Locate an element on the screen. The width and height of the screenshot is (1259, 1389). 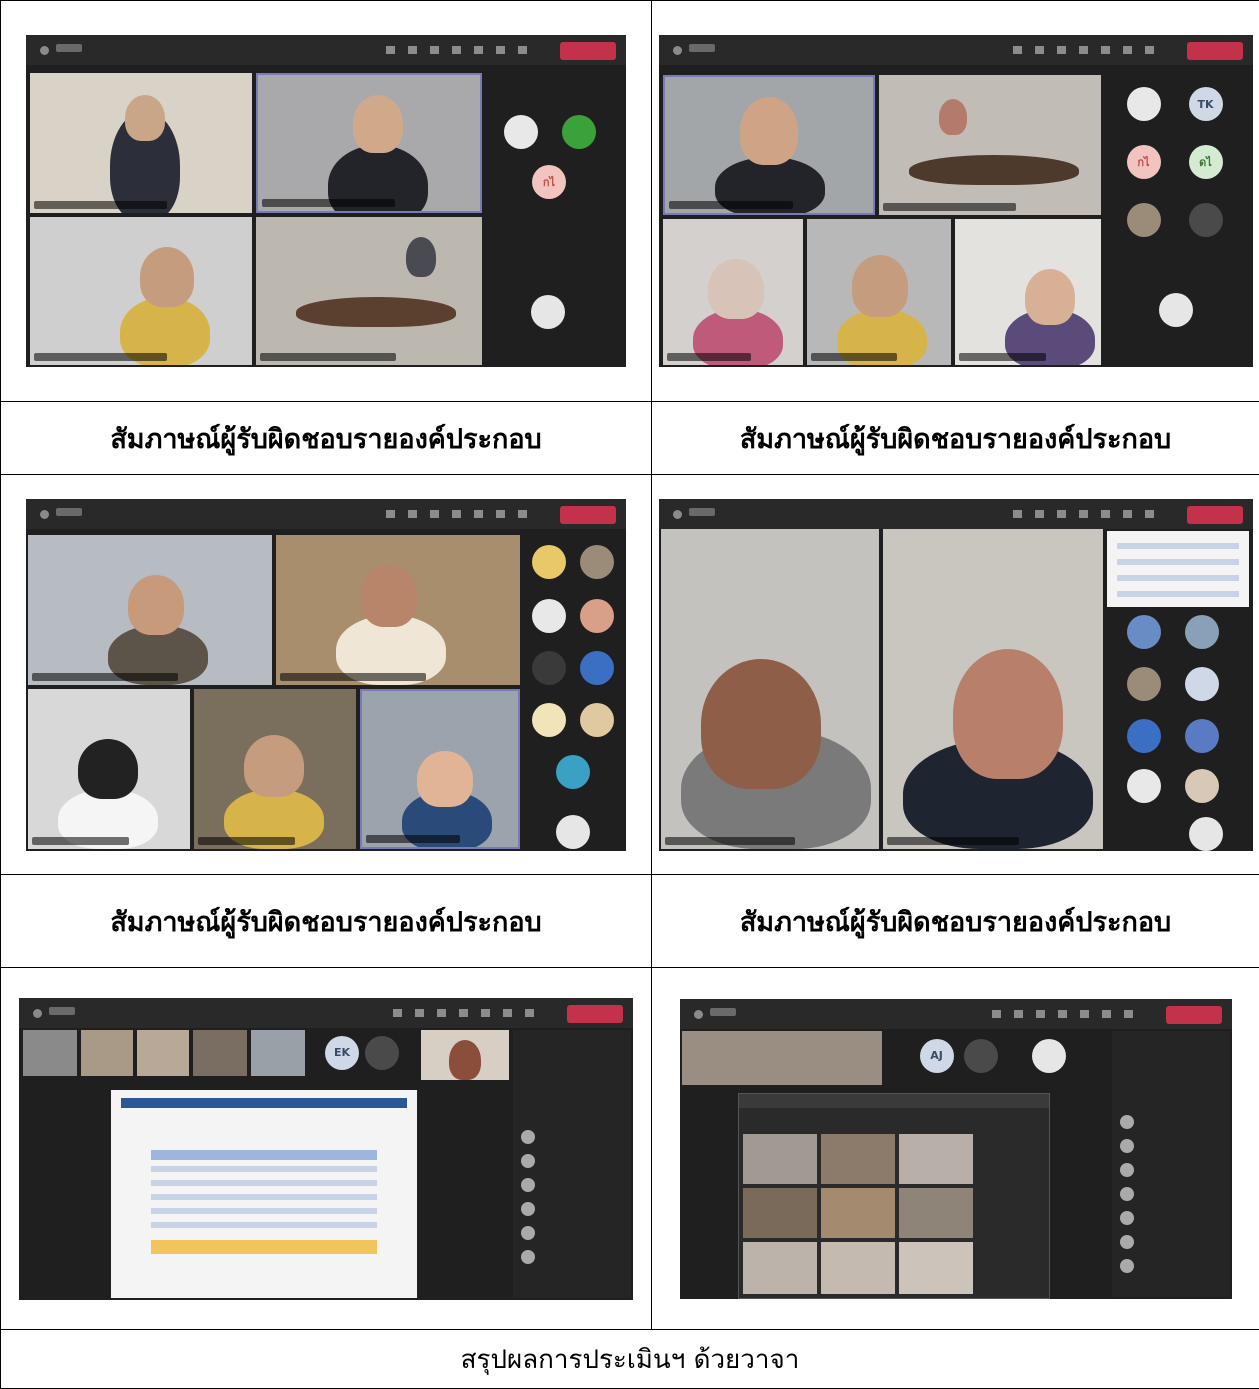
cell-screenshot-1: กไ is located at coordinates (326, 201).